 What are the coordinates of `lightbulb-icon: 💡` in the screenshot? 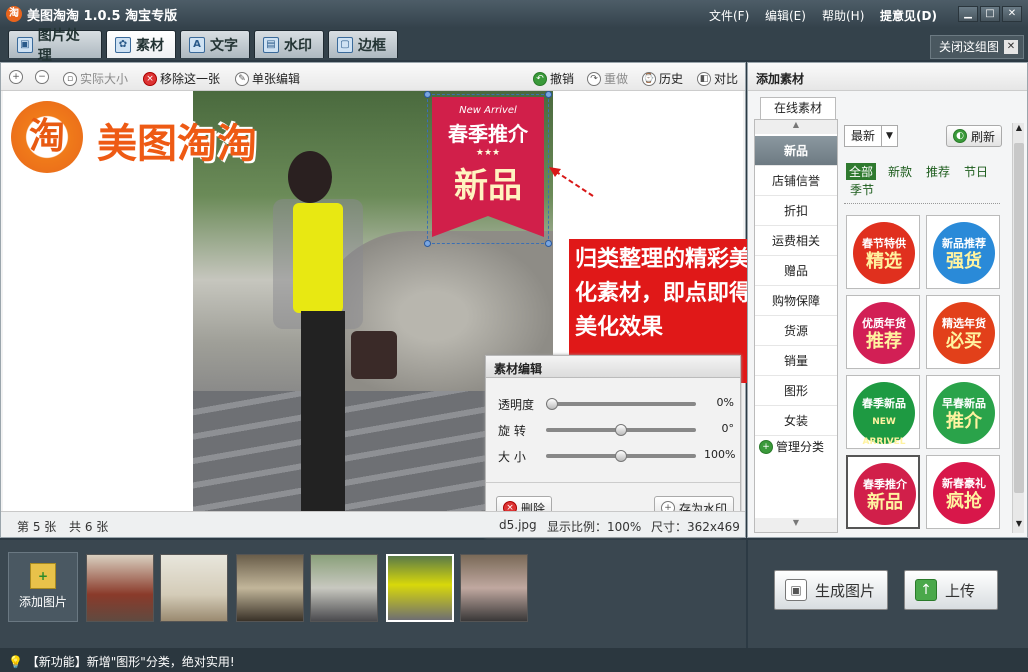 It's located at (15, 662).